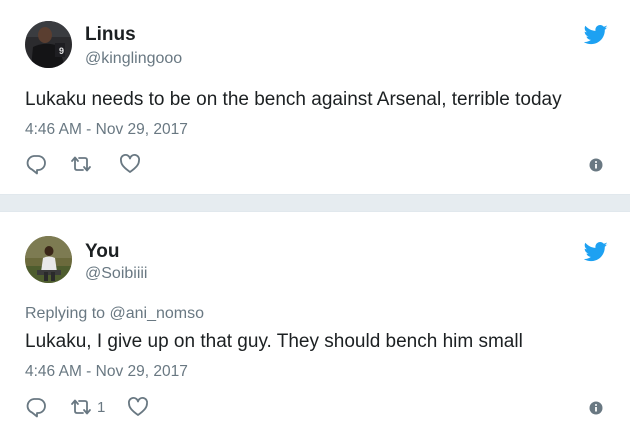 The image size is (630, 423). Describe the element at coordinates (110, 35) in the screenshot. I see `display-name: Linus` at that location.